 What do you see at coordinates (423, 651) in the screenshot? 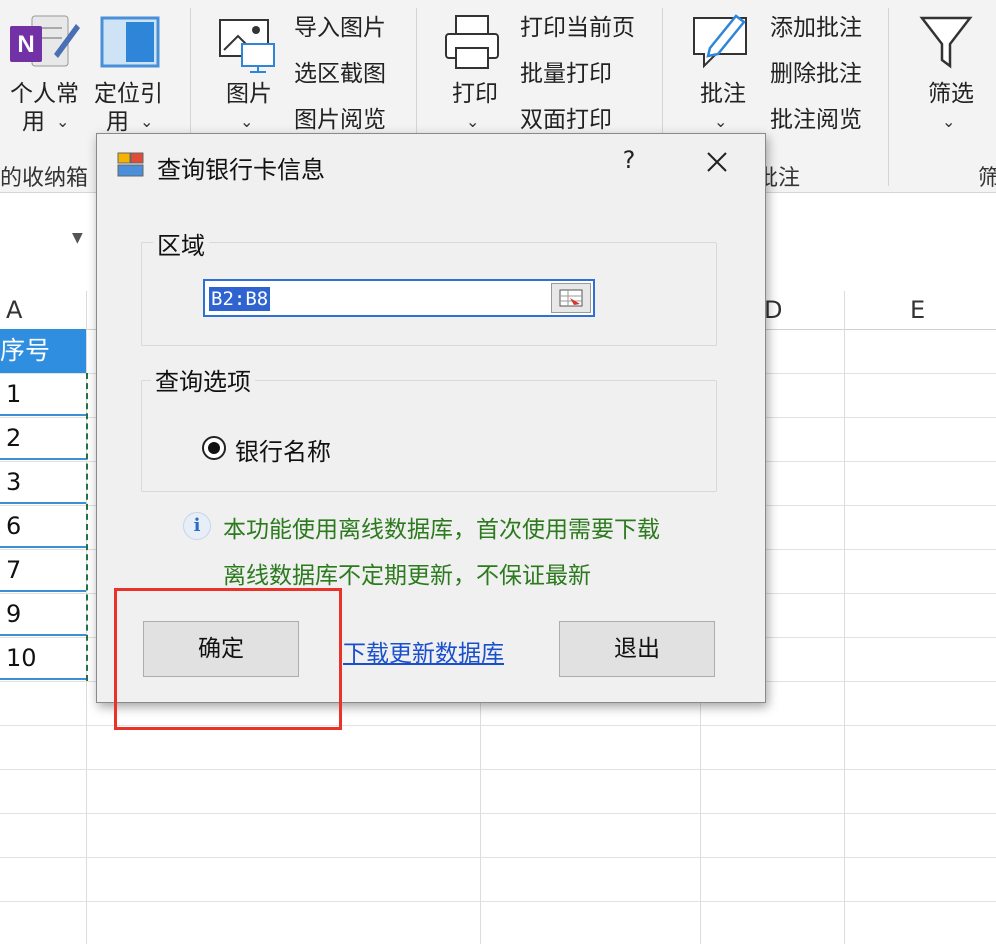
I see `download-update-database-link: 下载更新数据库` at bounding box center [423, 651].